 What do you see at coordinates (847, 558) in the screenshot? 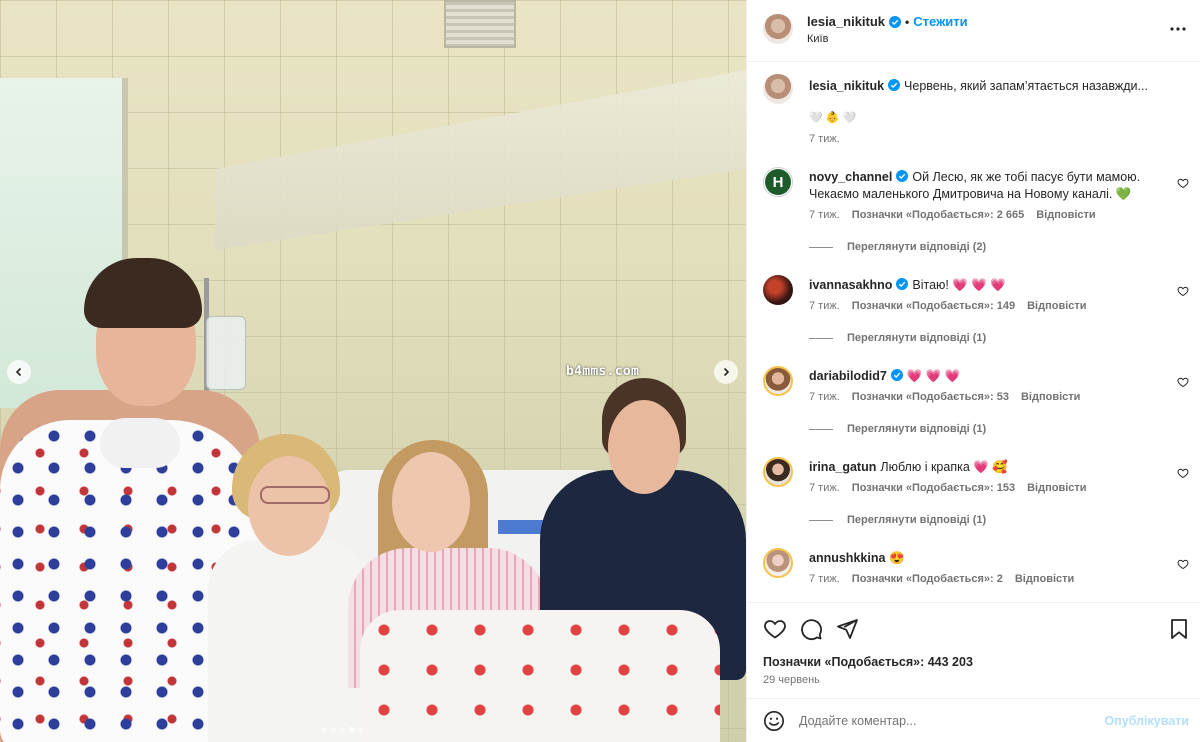
I see `commenter-username: annushkkina` at bounding box center [847, 558].